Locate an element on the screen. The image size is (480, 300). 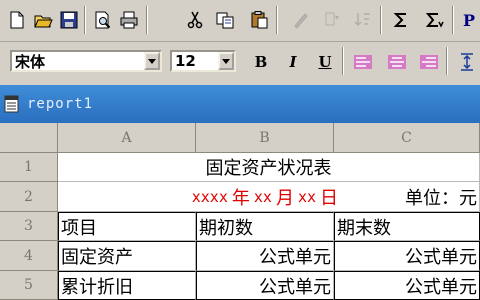
year-placeholder: xxxx is located at coordinates (209, 196).